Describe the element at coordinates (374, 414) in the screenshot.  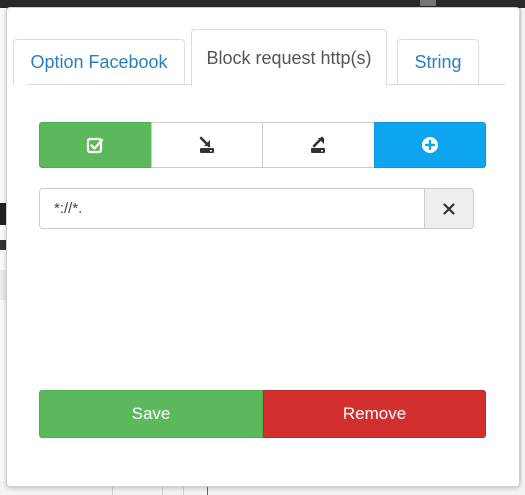
I see `remove-button: Remove` at that location.